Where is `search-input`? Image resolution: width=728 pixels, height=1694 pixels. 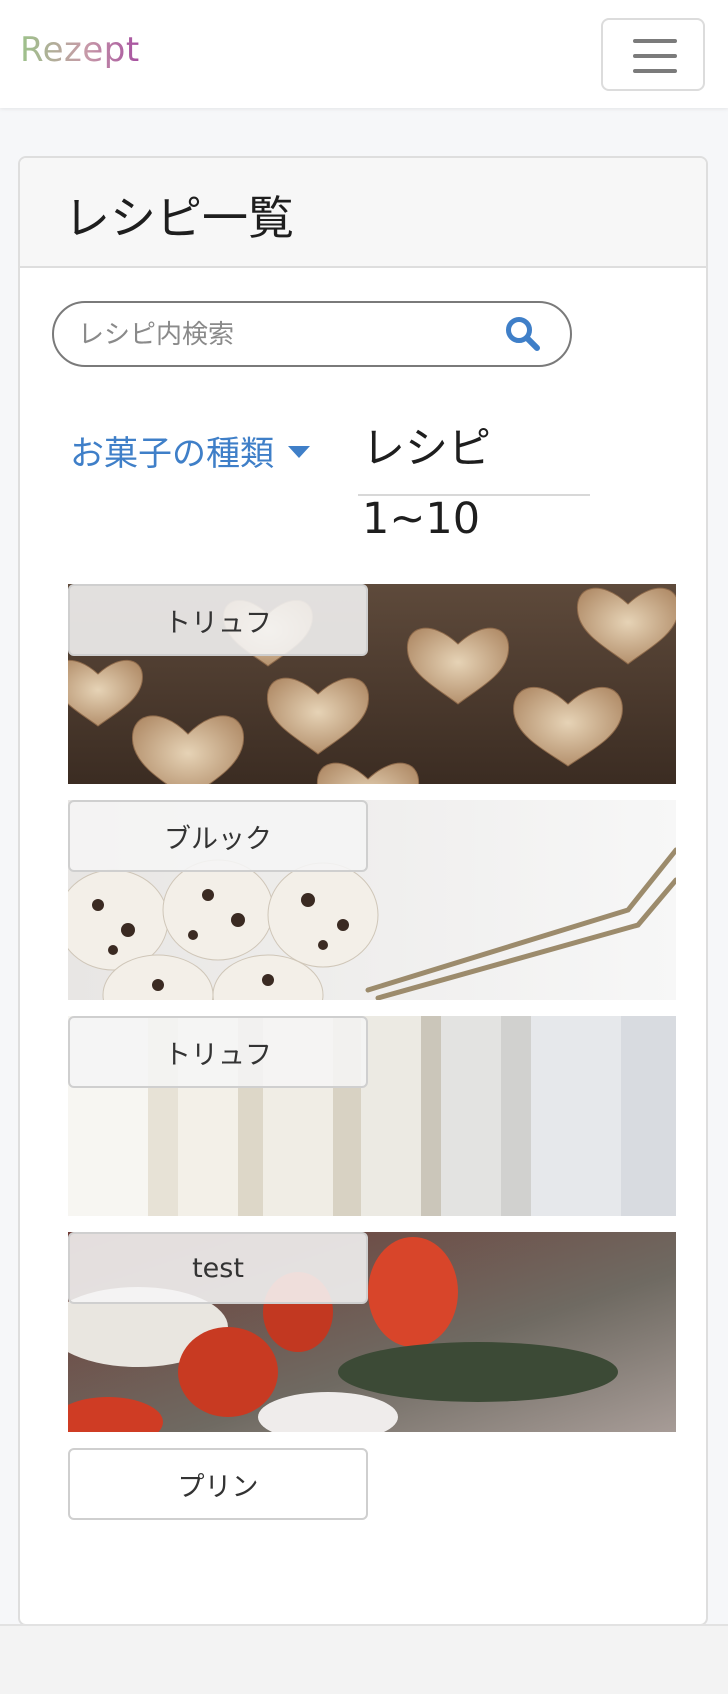 search-input is located at coordinates (278, 335).